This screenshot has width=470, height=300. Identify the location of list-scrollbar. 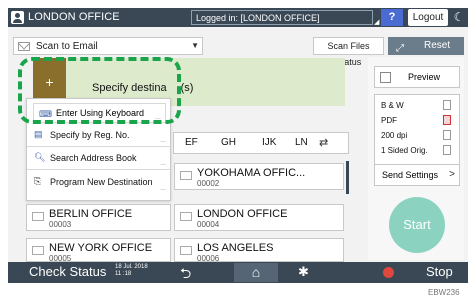
(347, 177).